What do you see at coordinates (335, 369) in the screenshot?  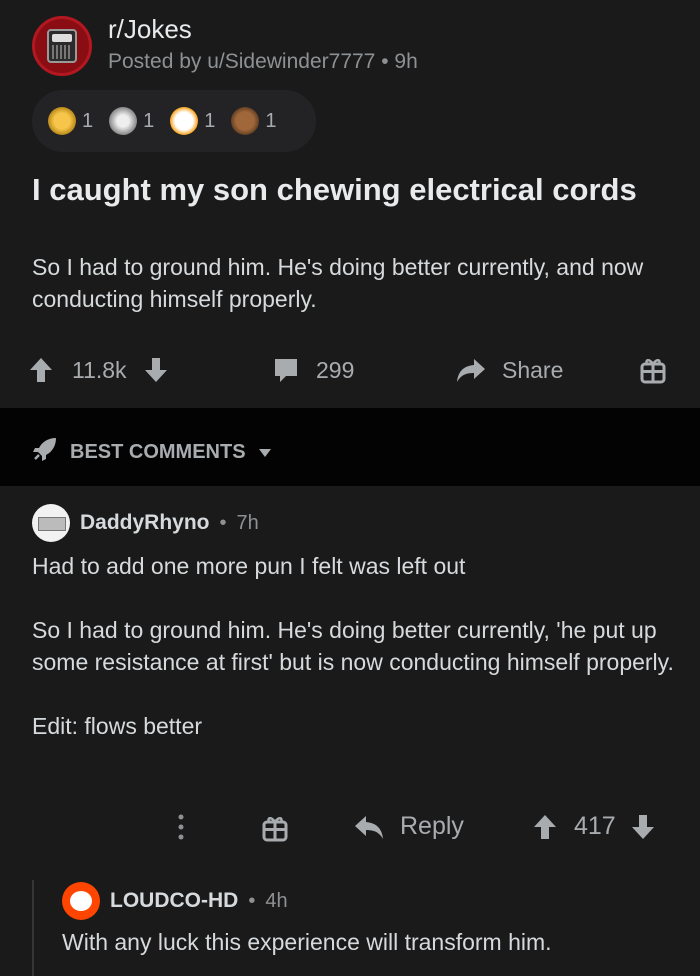 I see `comment-count: 299` at bounding box center [335, 369].